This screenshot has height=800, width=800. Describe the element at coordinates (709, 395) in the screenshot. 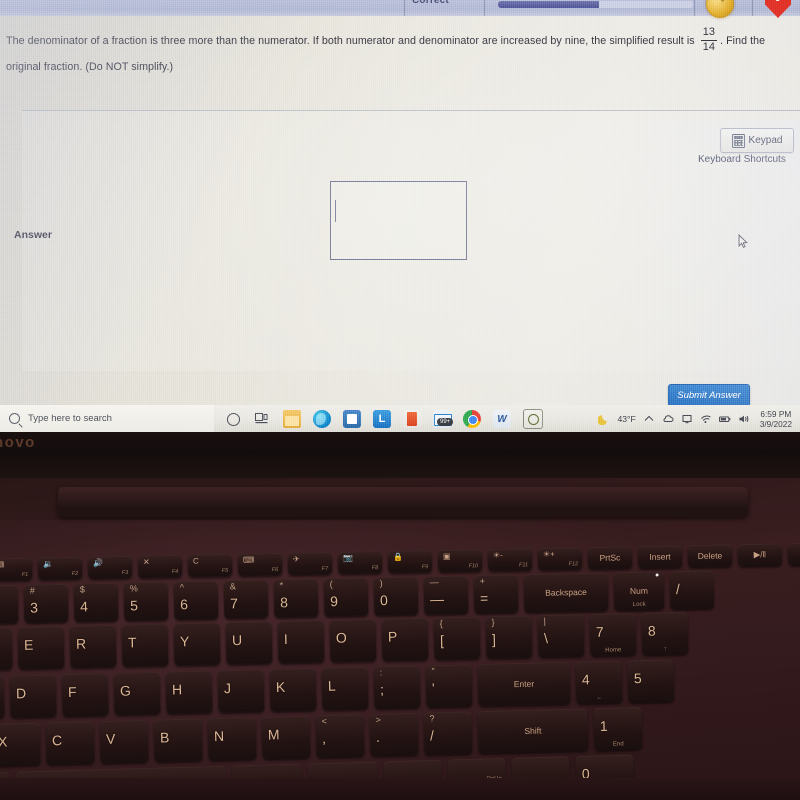

I see `submit-answer-button: Submit Answer` at that location.